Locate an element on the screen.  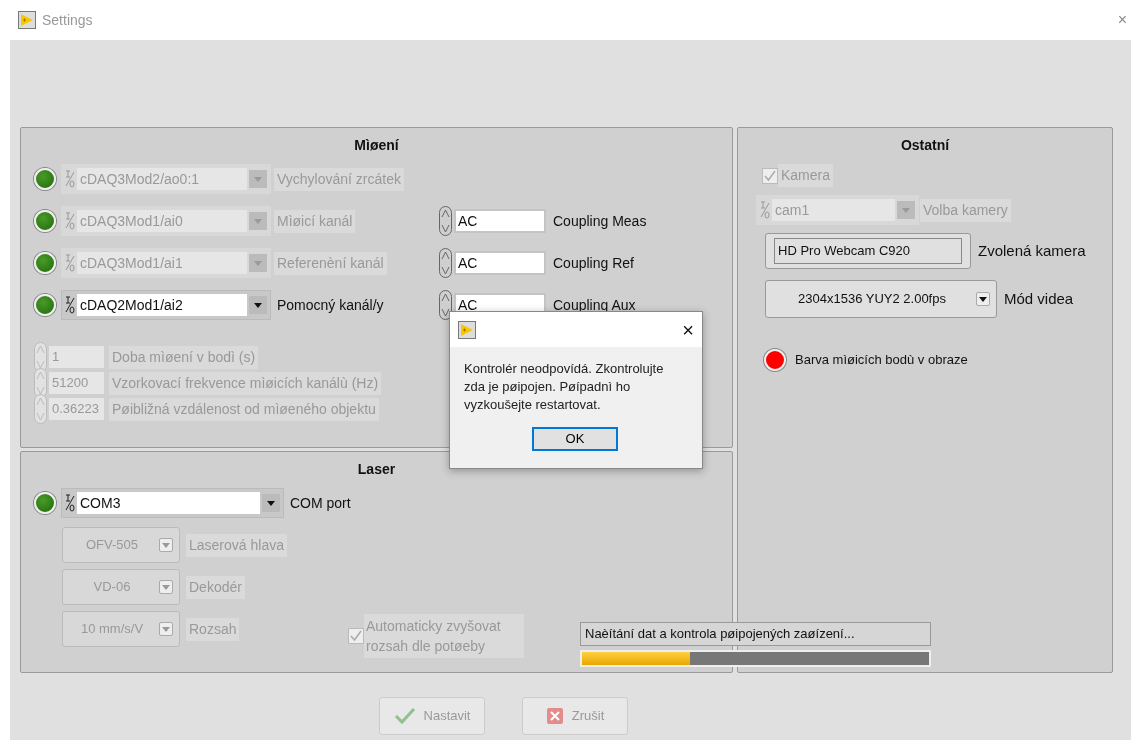
checkbox-label: Automaticky zvyšovat rozsah dle potøeby is located at coordinates (444, 636).